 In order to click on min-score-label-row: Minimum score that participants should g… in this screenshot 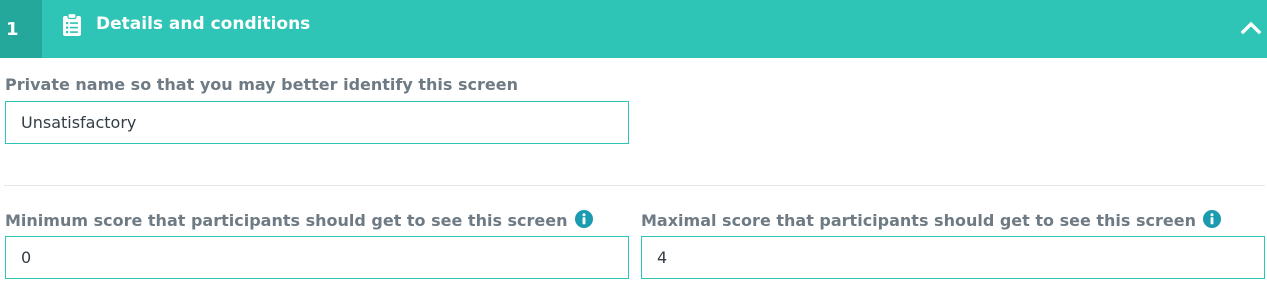, I will do `click(299, 220)`.